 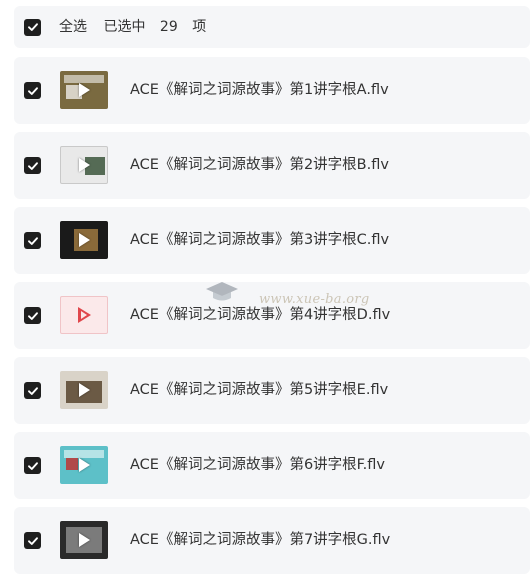 What do you see at coordinates (124, 27) in the screenshot?
I see `selected-prefix: 已选中` at bounding box center [124, 27].